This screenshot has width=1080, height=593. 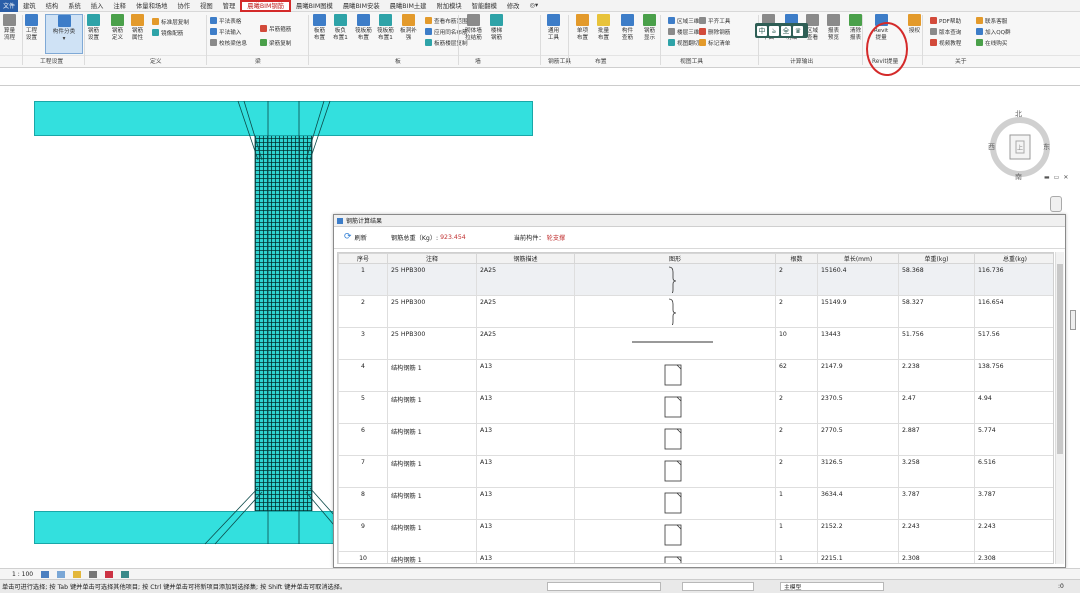 I want to click on table-row: 6 结构钢筋 1 A13 2 2770.5 2.887 5.774, so click(x=695, y=439).